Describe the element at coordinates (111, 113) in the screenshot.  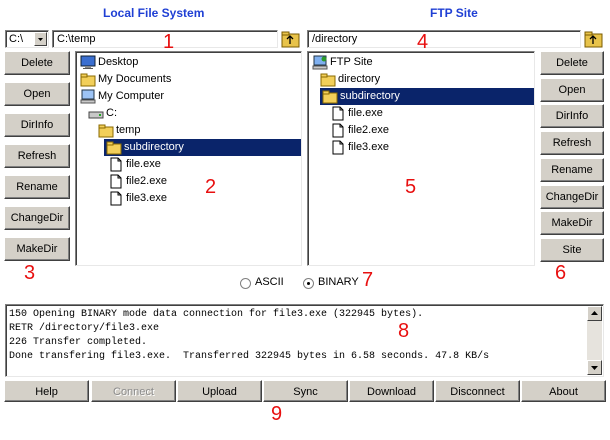
I see `tree-item-label: C:` at that location.